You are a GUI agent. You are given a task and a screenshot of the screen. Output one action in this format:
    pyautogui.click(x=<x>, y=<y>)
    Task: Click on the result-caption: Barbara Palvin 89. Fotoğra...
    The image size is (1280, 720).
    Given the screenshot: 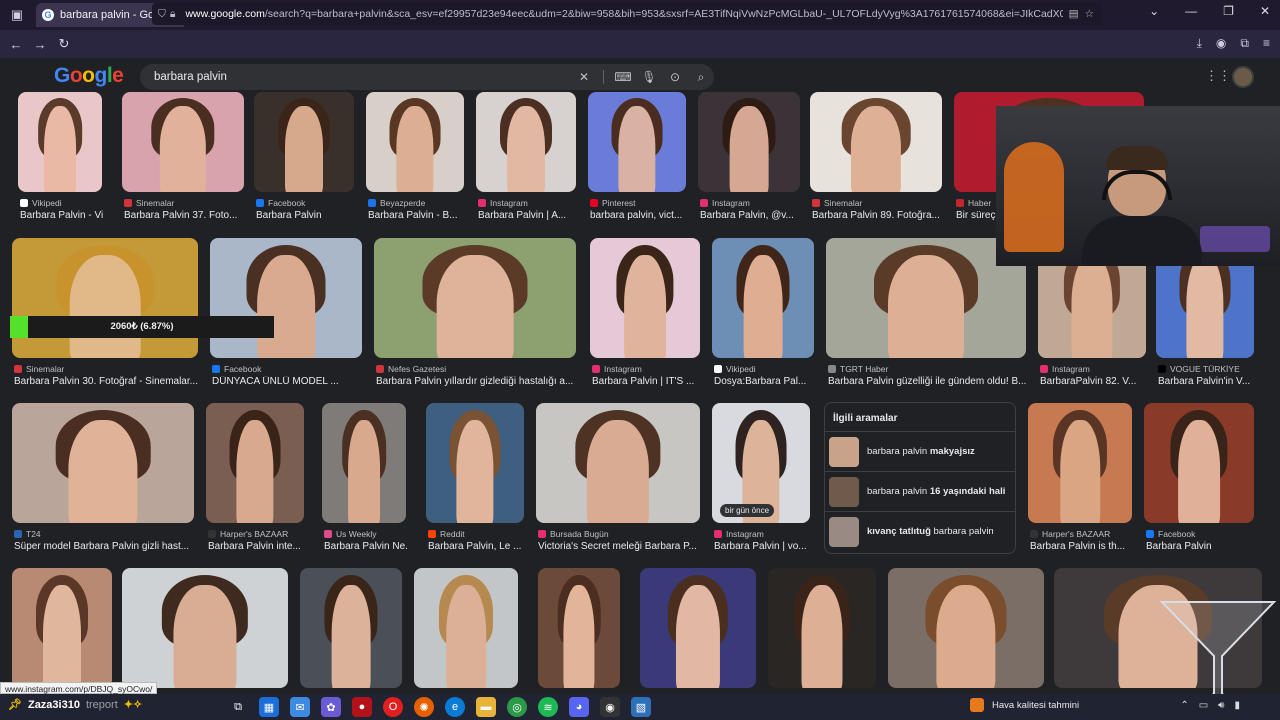 What is the action you would take?
    pyautogui.click(x=878, y=215)
    